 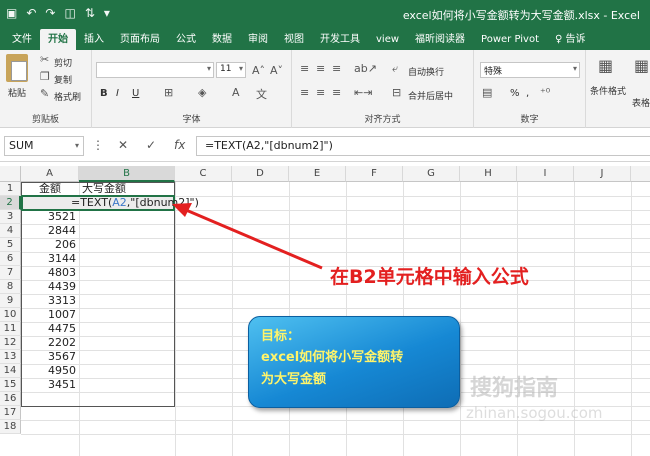 I want to click on goal-box: 目标： excel如何将小写金额转 为大写金额, so click(x=354, y=362).